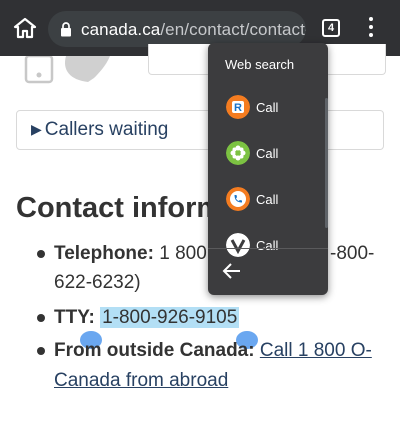 The height and width of the screenshot is (427, 400). I want to click on lock-icon, so click(66, 29).